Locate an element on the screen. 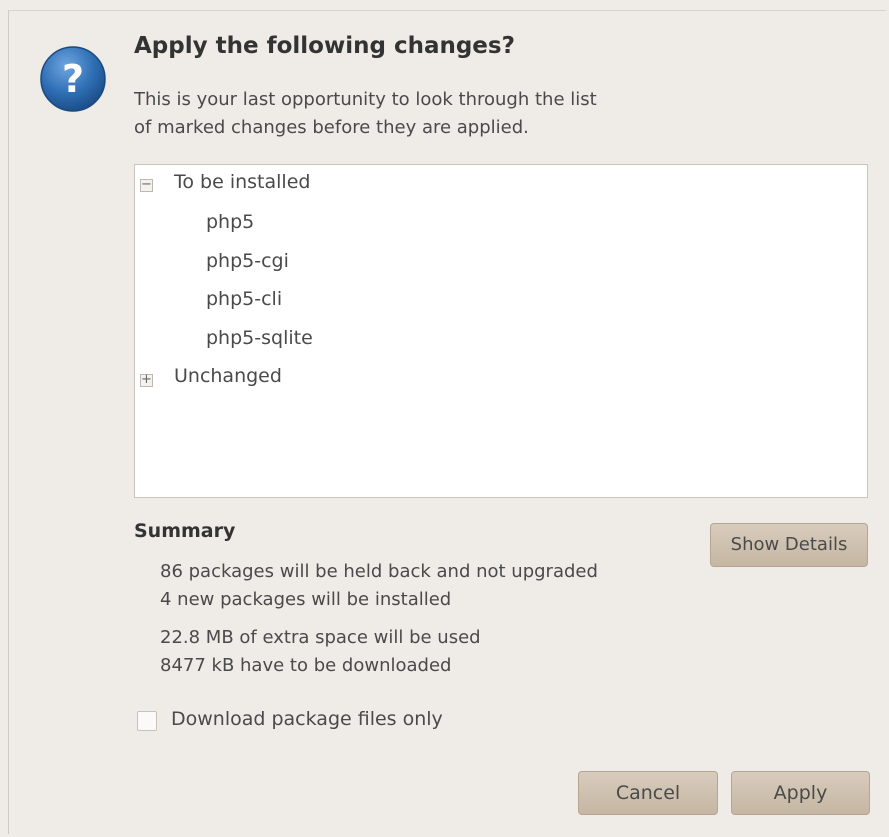 This screenshot has height=837, width=889. tree-item: php5-cgi is located at coordinates (247, 261).